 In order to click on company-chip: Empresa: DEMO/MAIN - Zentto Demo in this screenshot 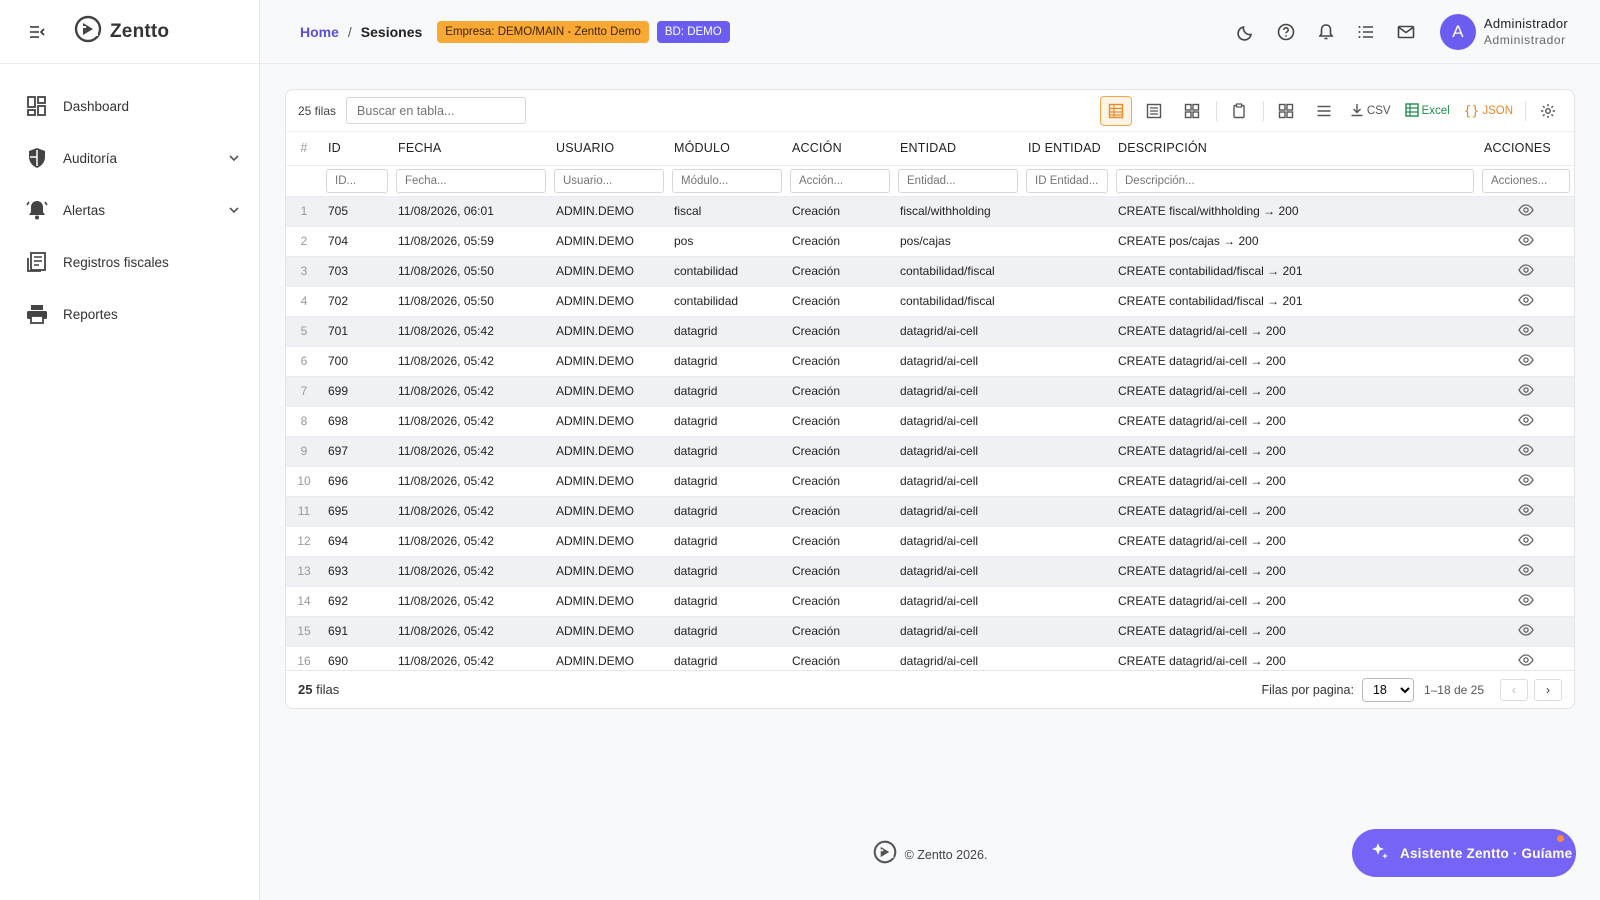, I will do `click(543, 31)`.